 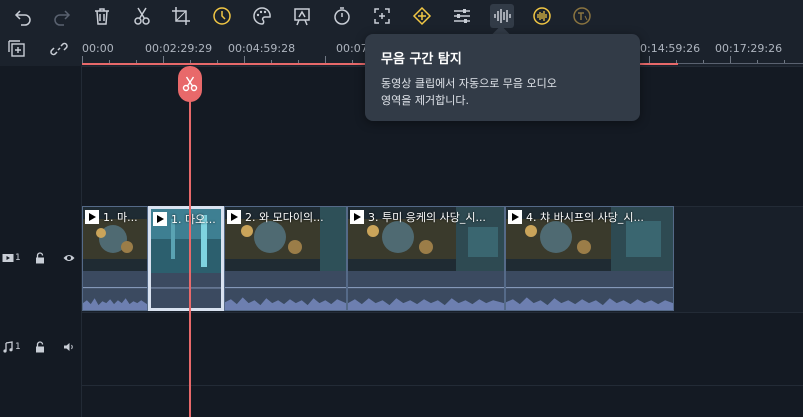 What do you see at coordinates (18, 347) in the screenshot?
I see `audio-track-number: 1` at bounding box center [18, 347].